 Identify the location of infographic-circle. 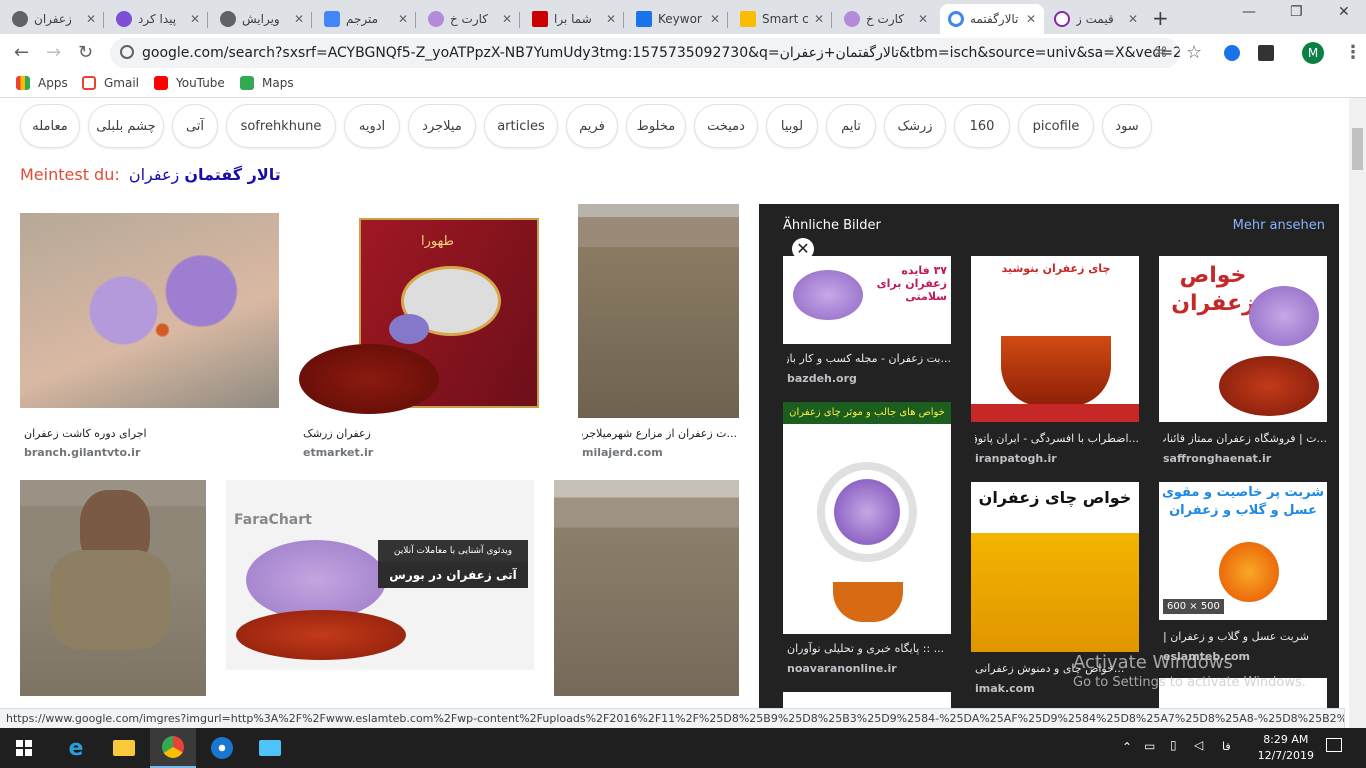
(867, 512).